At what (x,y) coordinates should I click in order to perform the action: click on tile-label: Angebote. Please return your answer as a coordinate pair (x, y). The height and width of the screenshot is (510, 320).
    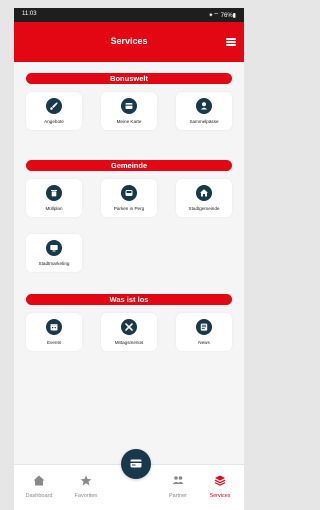
    Looking at the image, I should click on (54, 121).